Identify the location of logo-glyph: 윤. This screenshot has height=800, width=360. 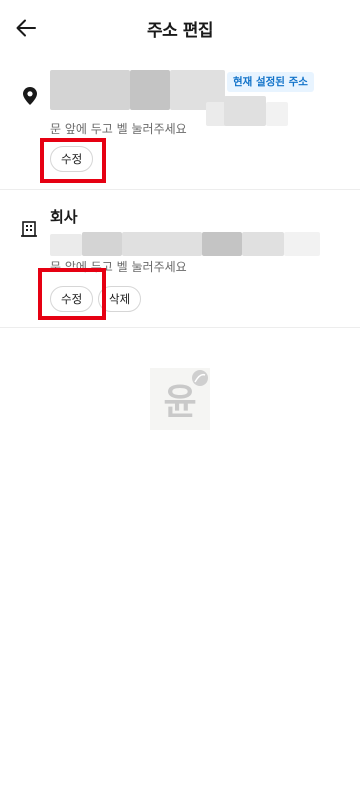
(179, 402).